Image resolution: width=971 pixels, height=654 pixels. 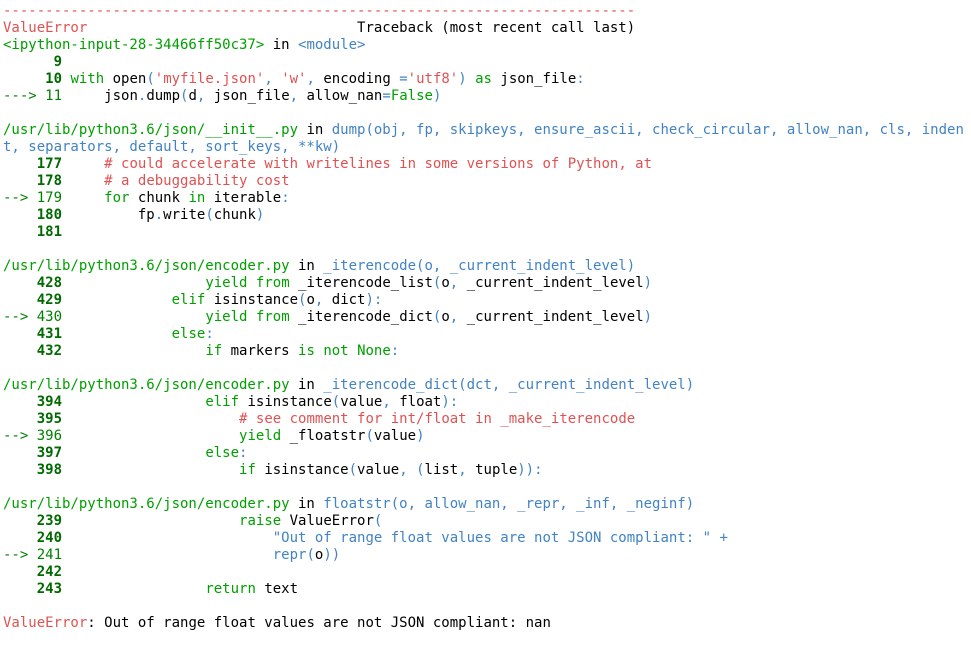 I want to click on current-line-marker: --> 179, so click(x=33, y=198).